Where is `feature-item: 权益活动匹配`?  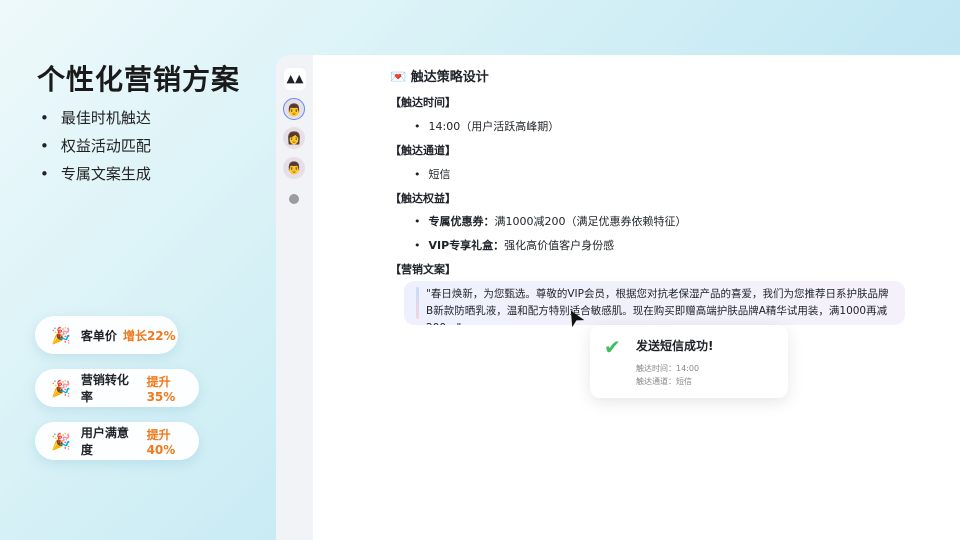 feature-item: 权益活动匹配 is located at coordinates (95, 150).